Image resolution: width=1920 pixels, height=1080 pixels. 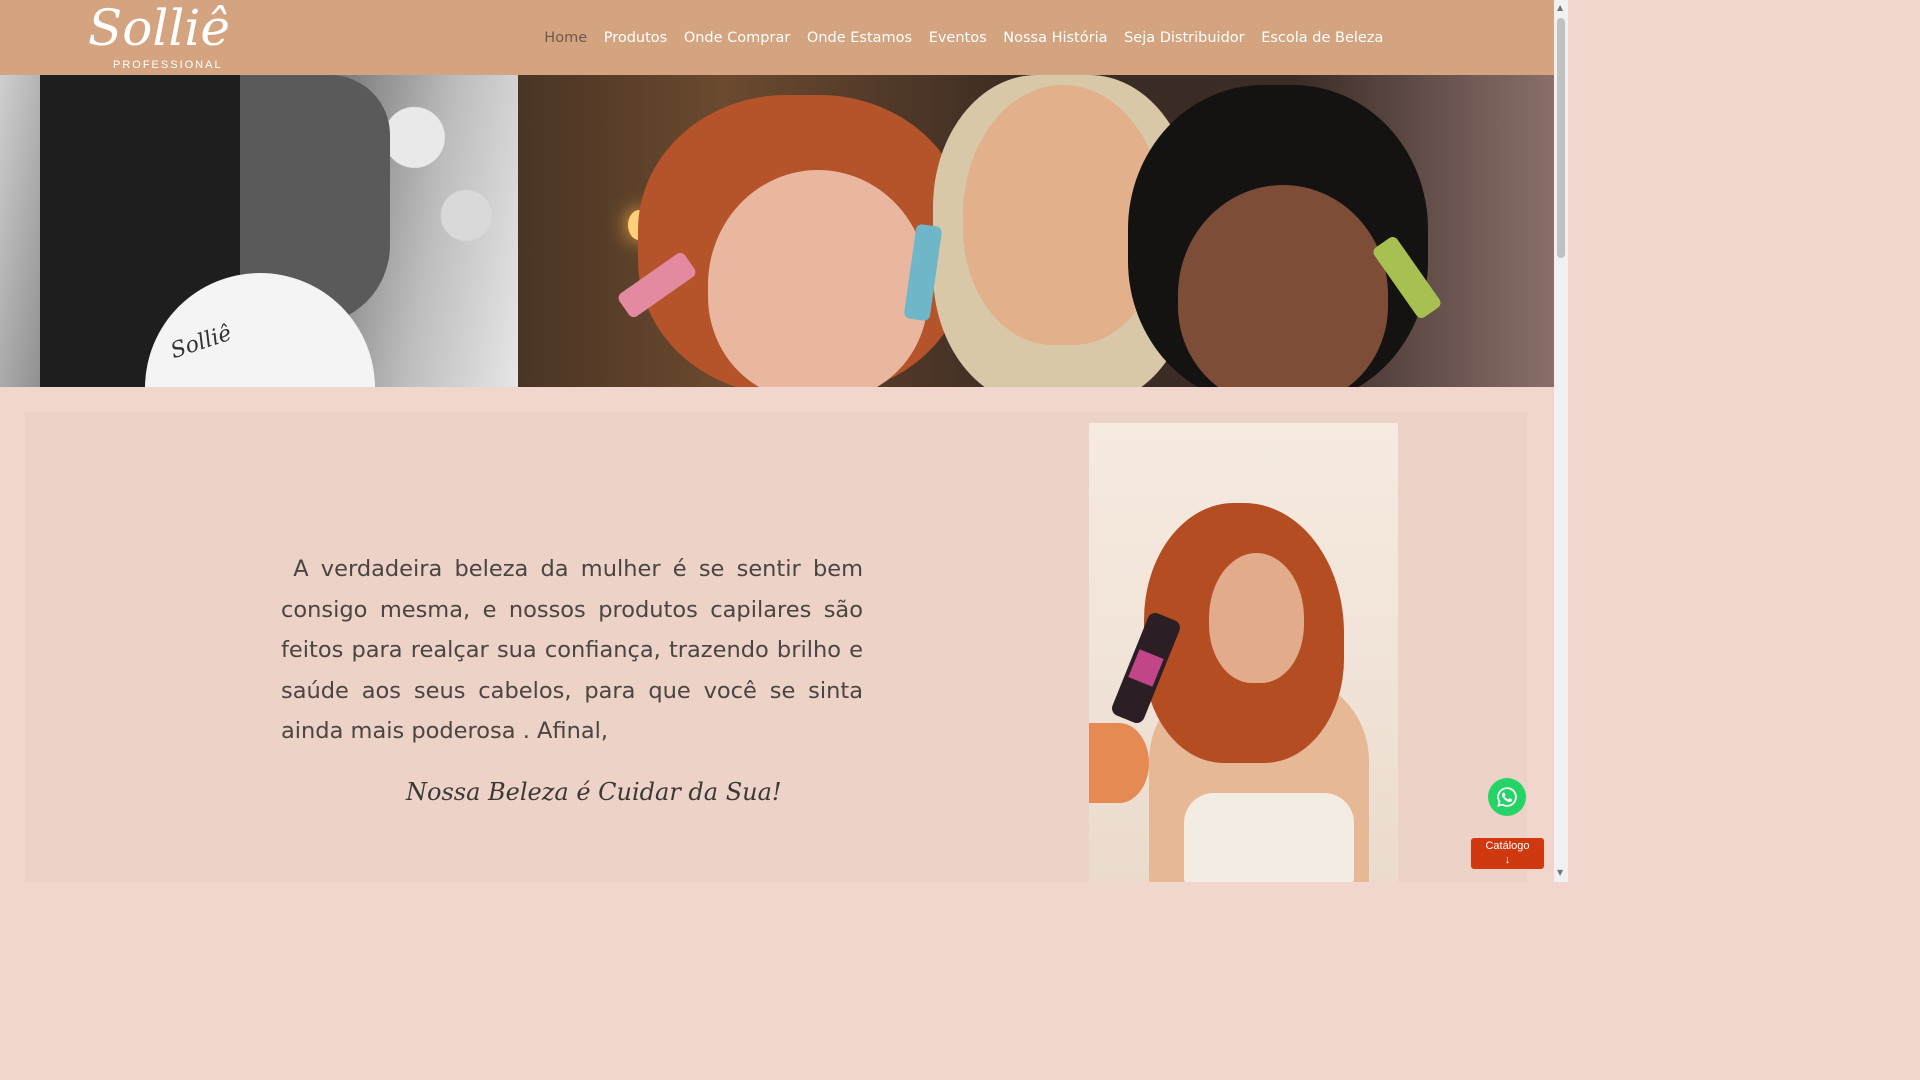 I want to click on product-label-band, so click(x=1146, y=668).